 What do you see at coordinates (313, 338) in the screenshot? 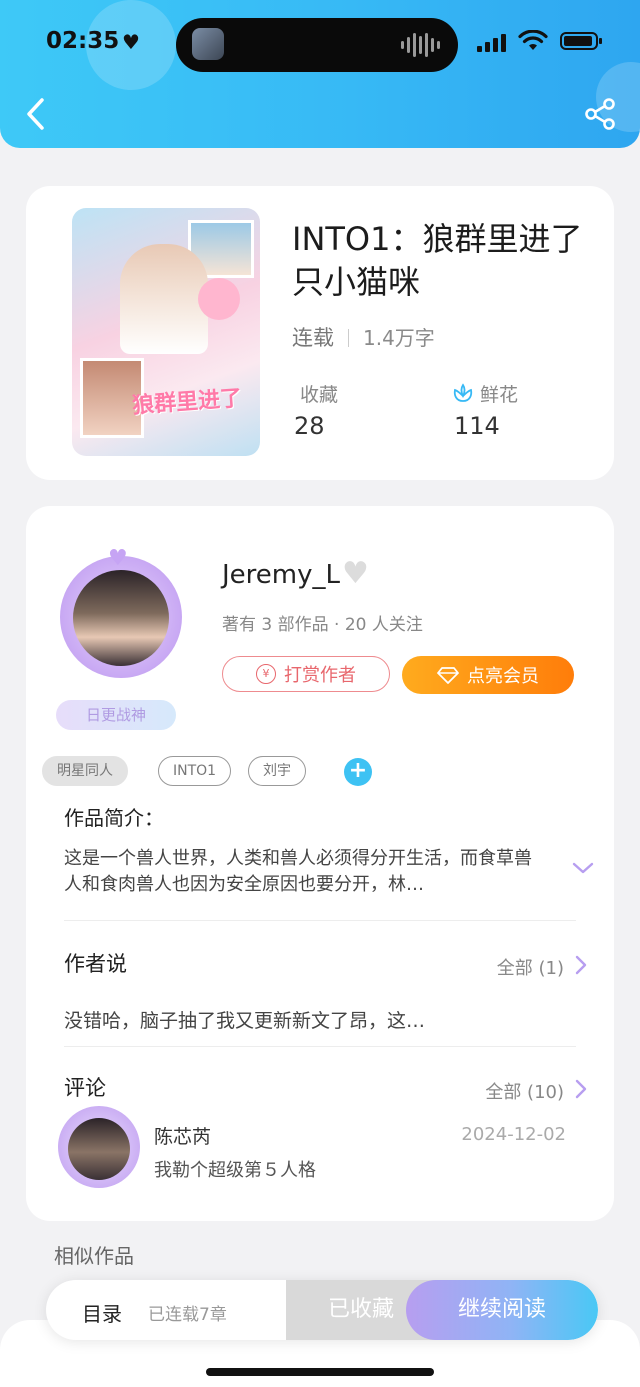
I see `book-status: 连载` at bounding box center [313, 338].